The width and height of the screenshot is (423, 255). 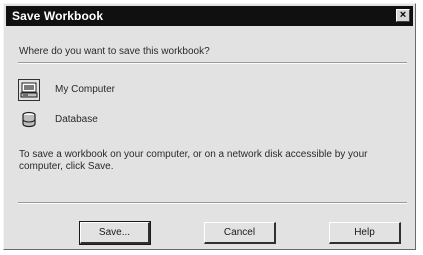 What do you see at coordinates (29, 120) in the screenshot?
I see `database-icon` at bounding box center [29, 120].